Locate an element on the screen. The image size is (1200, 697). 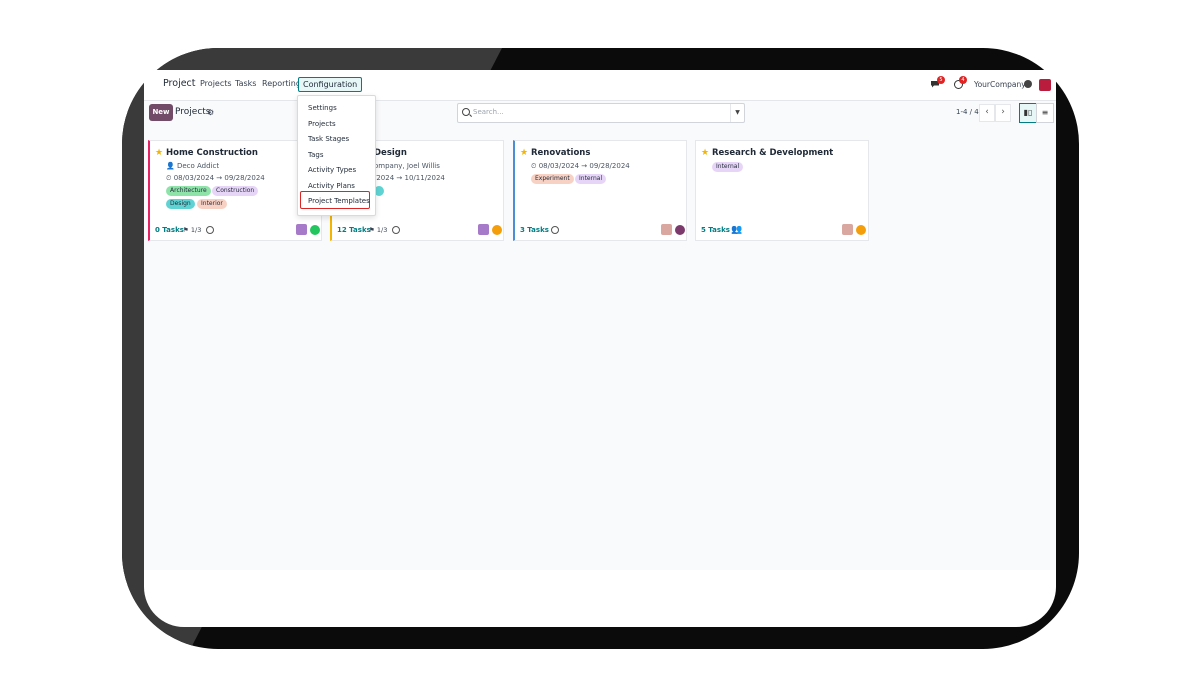
menu-configuration: Configuration is located at coordinates (330, 84).